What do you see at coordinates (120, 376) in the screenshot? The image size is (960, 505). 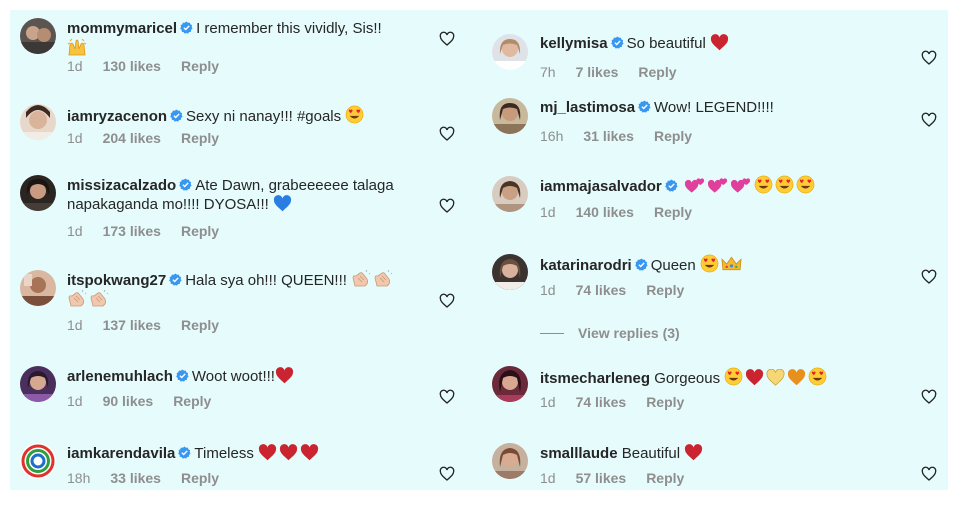 I see `username-link: arlenemuhlach` at bounding box center [120, 376].